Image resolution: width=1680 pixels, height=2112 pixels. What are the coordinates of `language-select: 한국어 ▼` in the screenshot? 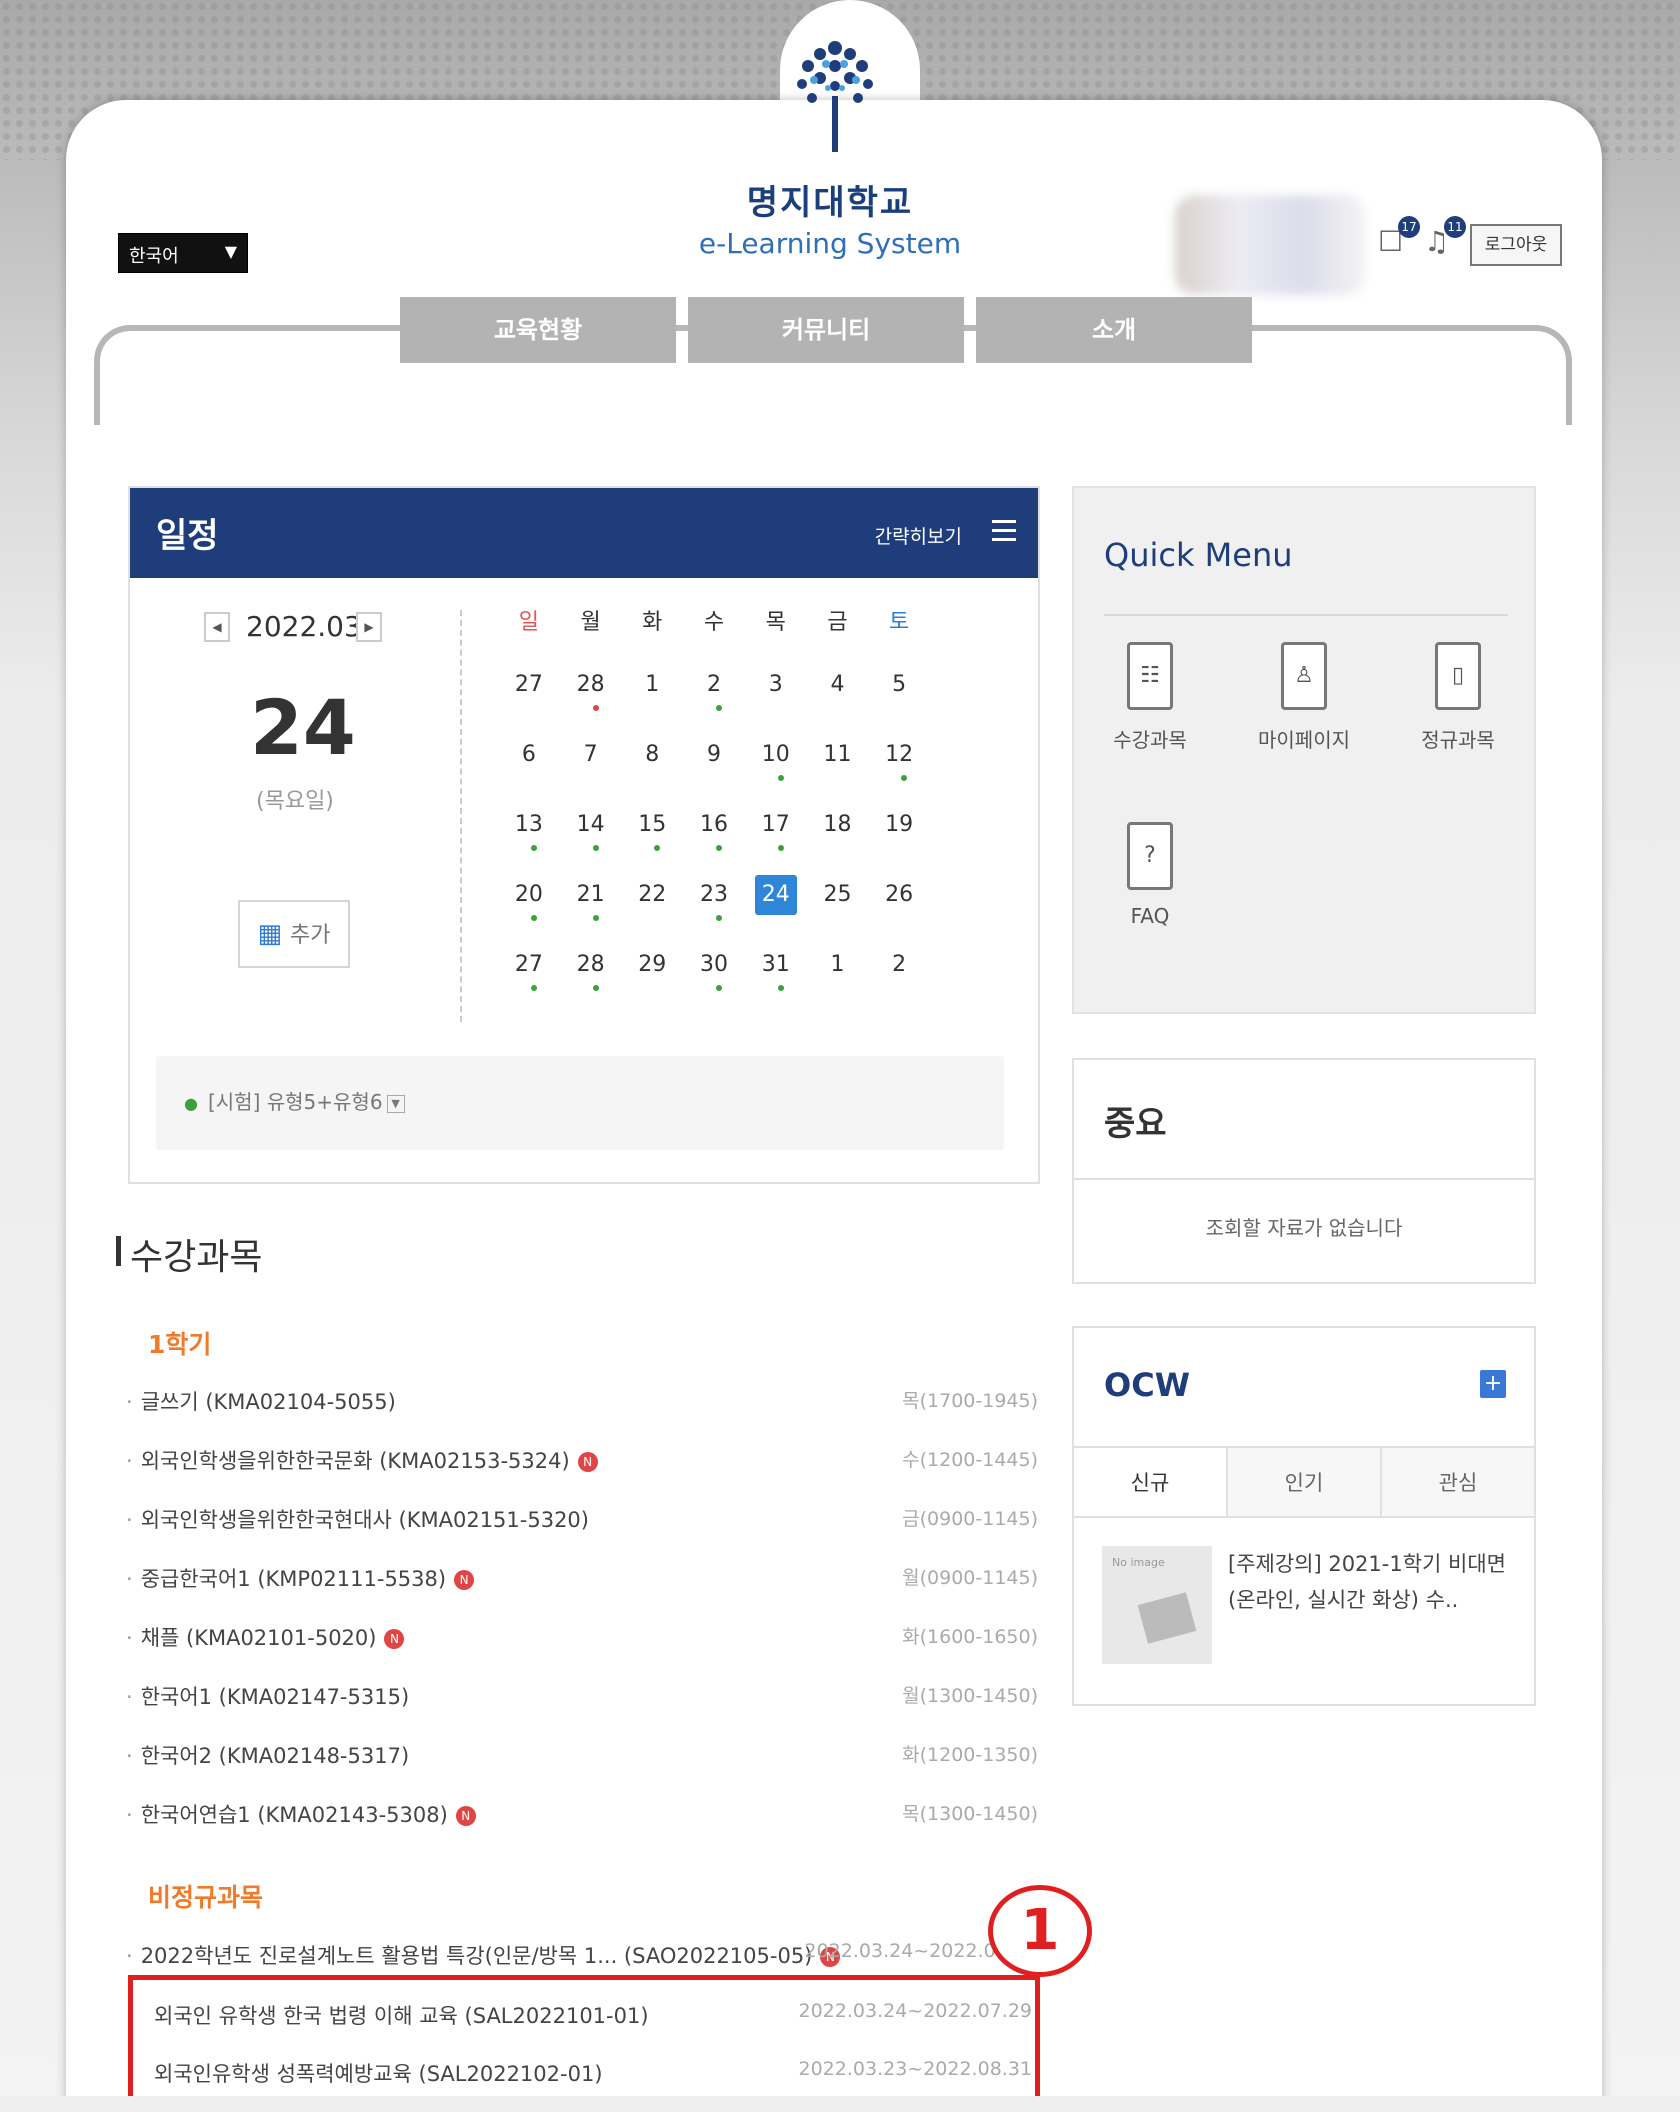 It's located at (183, 253).